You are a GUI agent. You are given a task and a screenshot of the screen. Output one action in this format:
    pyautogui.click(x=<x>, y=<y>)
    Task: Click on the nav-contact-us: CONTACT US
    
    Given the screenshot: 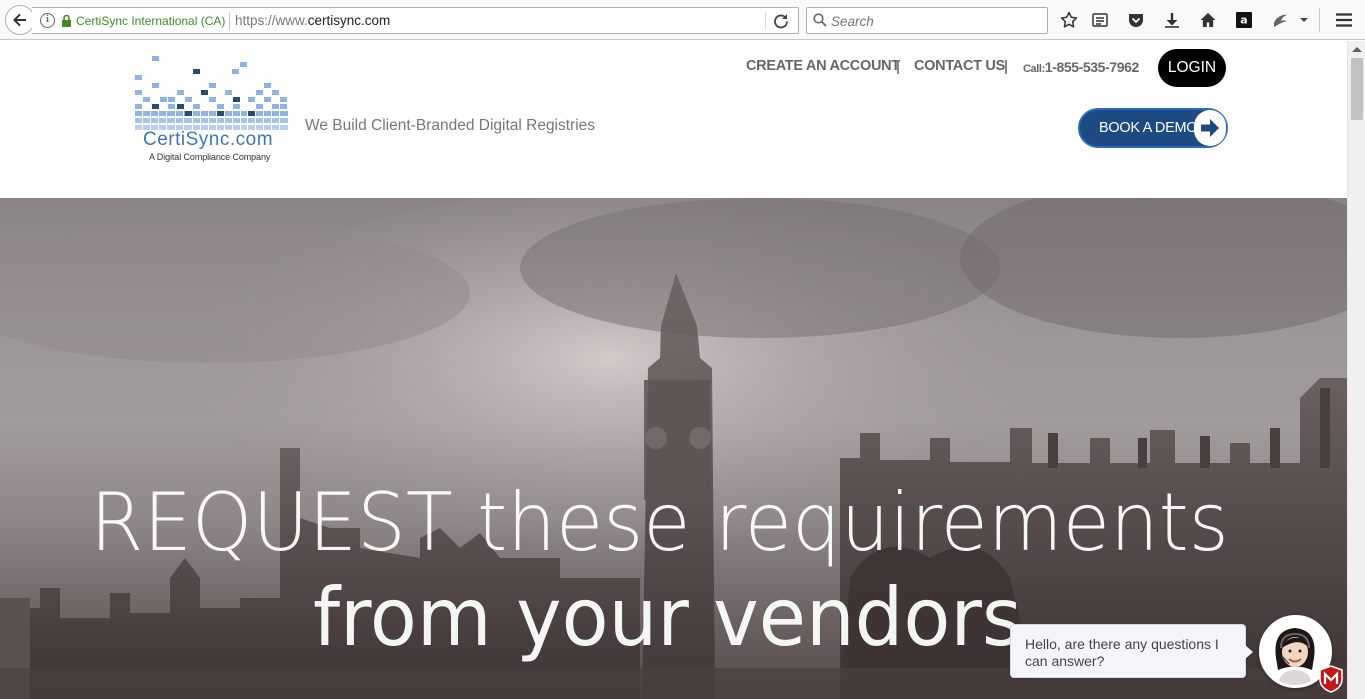 What is the action you would take?
    pyautogui.click(x=959, y=66)
    